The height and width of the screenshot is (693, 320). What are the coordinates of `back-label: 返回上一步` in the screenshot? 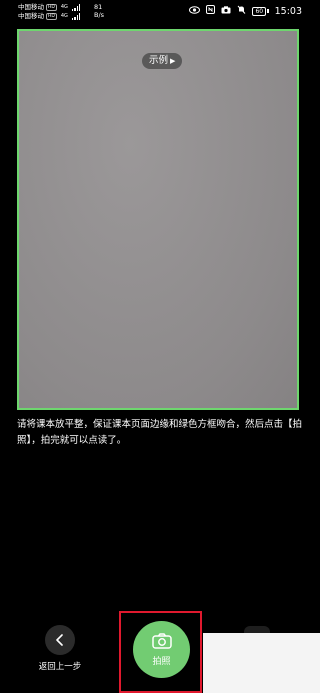 It's located at (60, 667).